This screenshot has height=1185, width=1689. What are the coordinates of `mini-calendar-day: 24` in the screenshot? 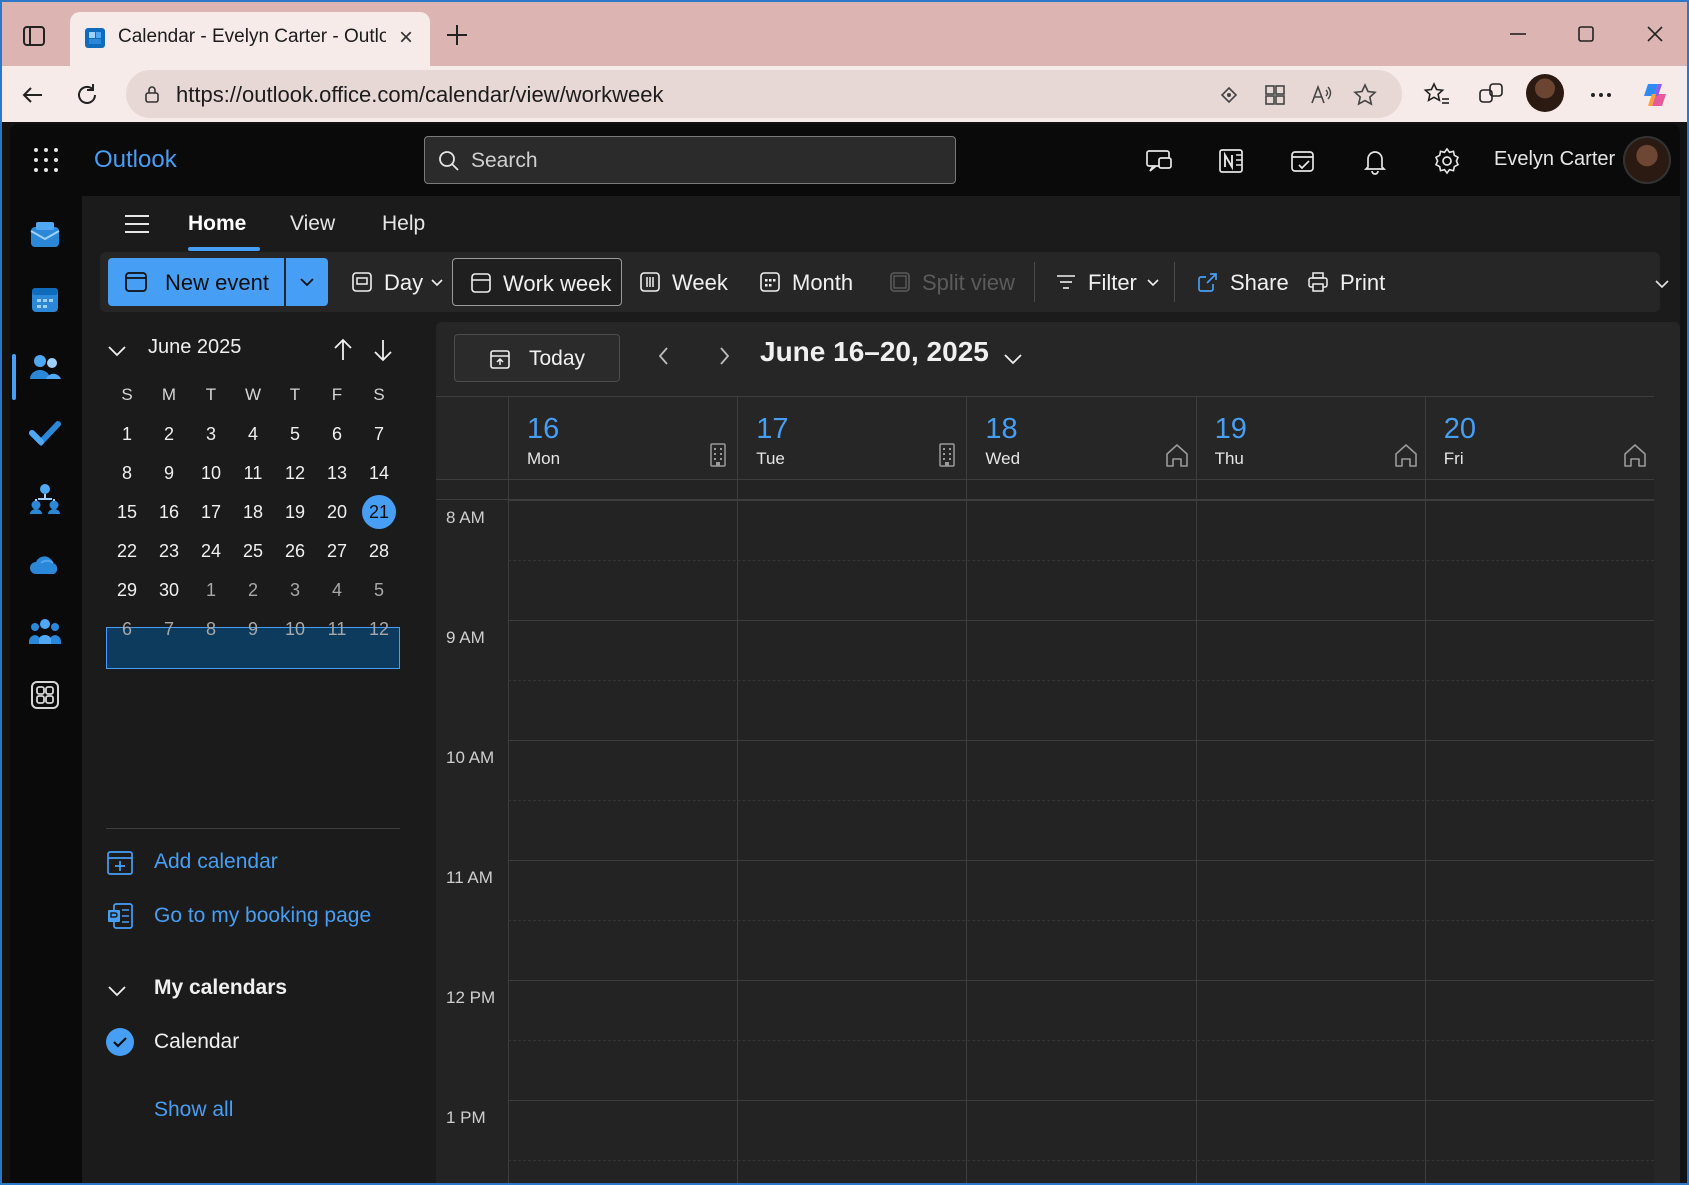 It's located at (211, 551).